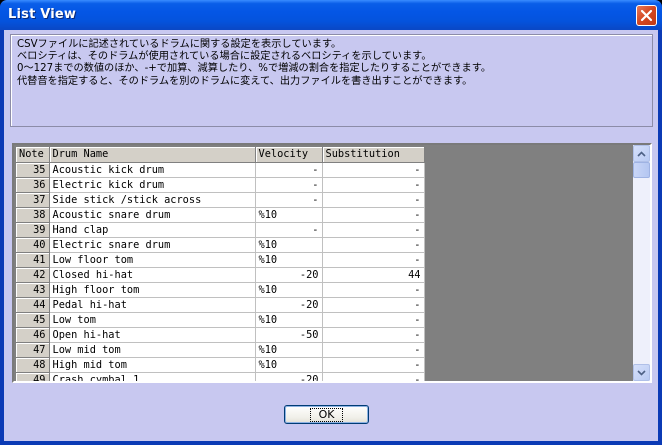 The width and height of the screenshot is (662, 445). What do you see at coordinates (289, 335) in the screenshot?
I see `velocity-cell: -50` at bounding box center [289, 335].